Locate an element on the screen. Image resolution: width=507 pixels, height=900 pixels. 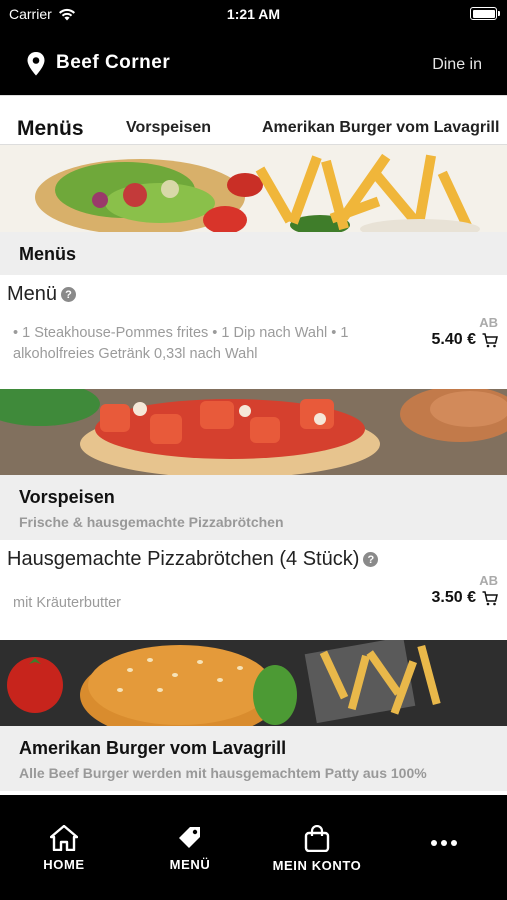
tab-vorspeisen: Vorspeisen is located at coordinates (168, 128).